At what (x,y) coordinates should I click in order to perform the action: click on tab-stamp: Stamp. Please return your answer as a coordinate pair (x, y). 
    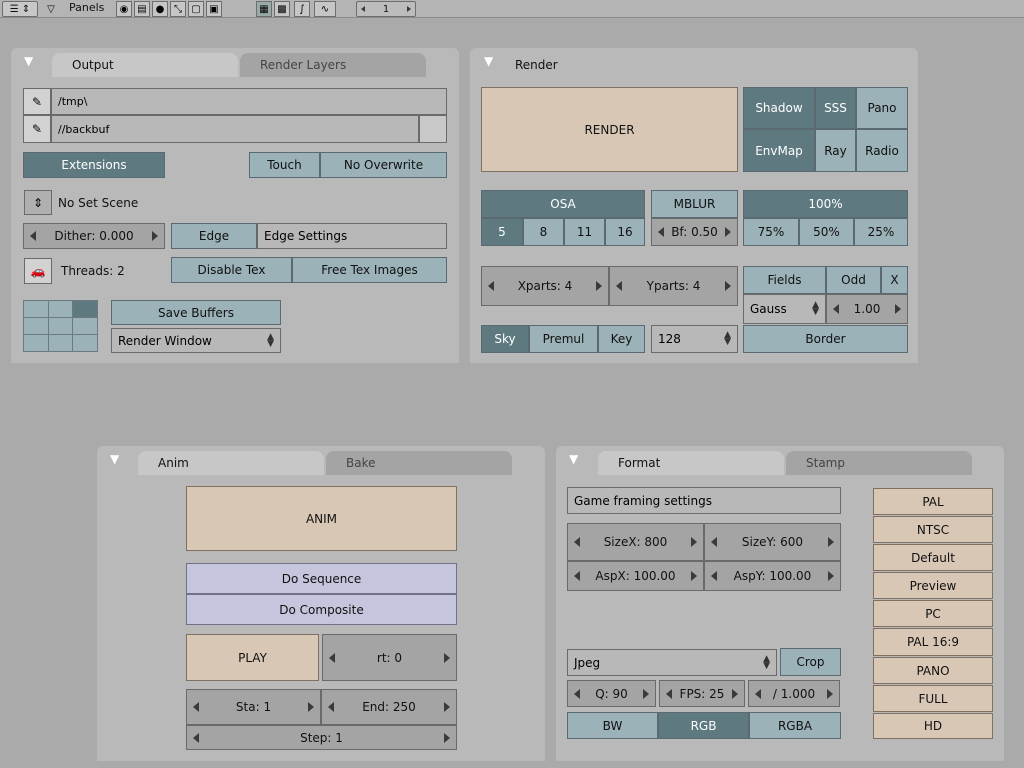
    Looking at the image, I should click on (879, 463).